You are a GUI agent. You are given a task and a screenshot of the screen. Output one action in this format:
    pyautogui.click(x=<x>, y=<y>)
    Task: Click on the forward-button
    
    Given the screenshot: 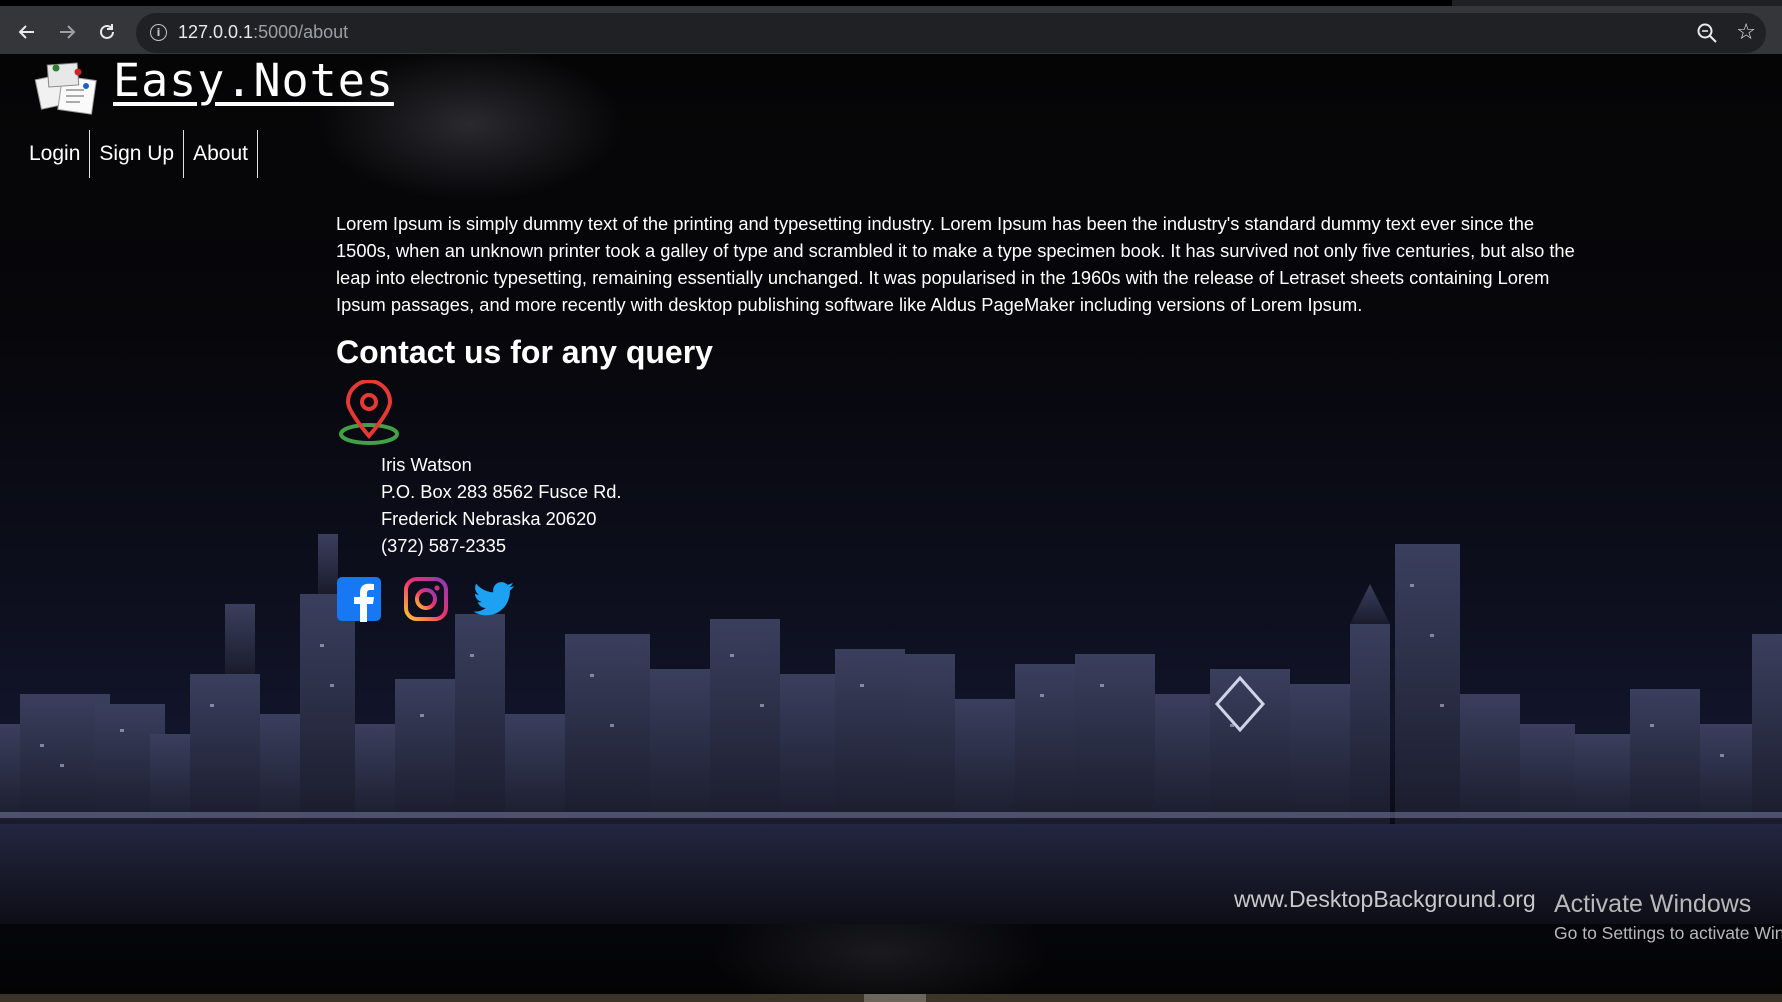 What is the action you would take?
    pyautogui.click(x=67, y=32)
    